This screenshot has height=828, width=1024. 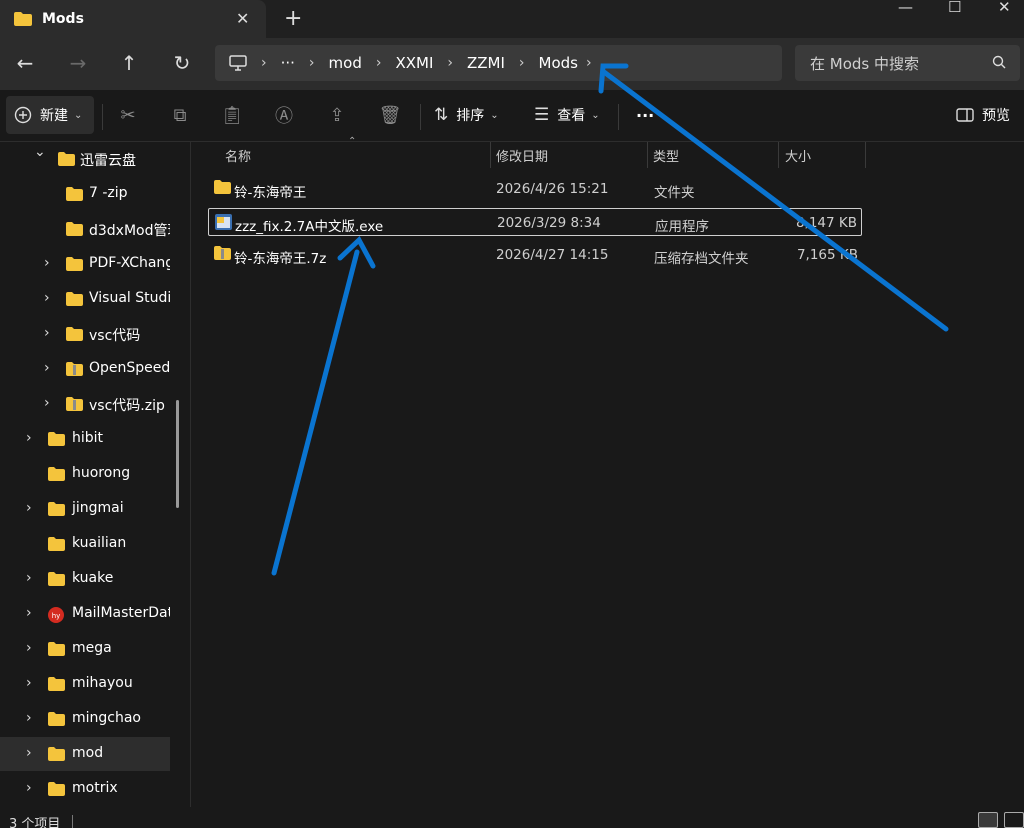 I want to click on sidebar-item: › PDF-XChange, so click(x=85, y=264).